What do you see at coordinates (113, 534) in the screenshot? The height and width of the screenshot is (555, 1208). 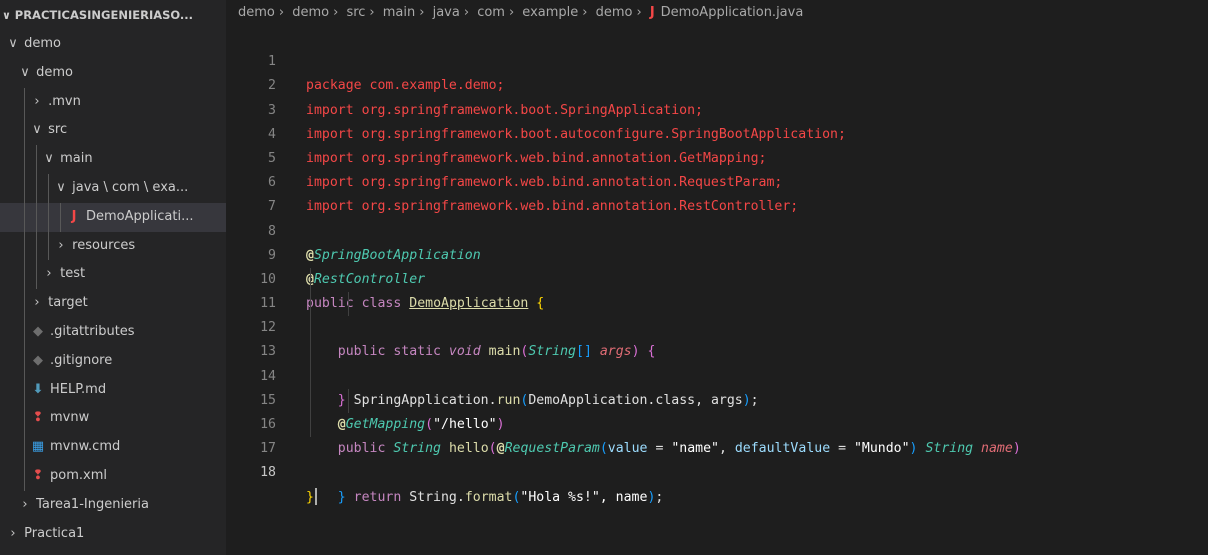 I see `tree-item: › Practica1` at bounding box center [113, 534].